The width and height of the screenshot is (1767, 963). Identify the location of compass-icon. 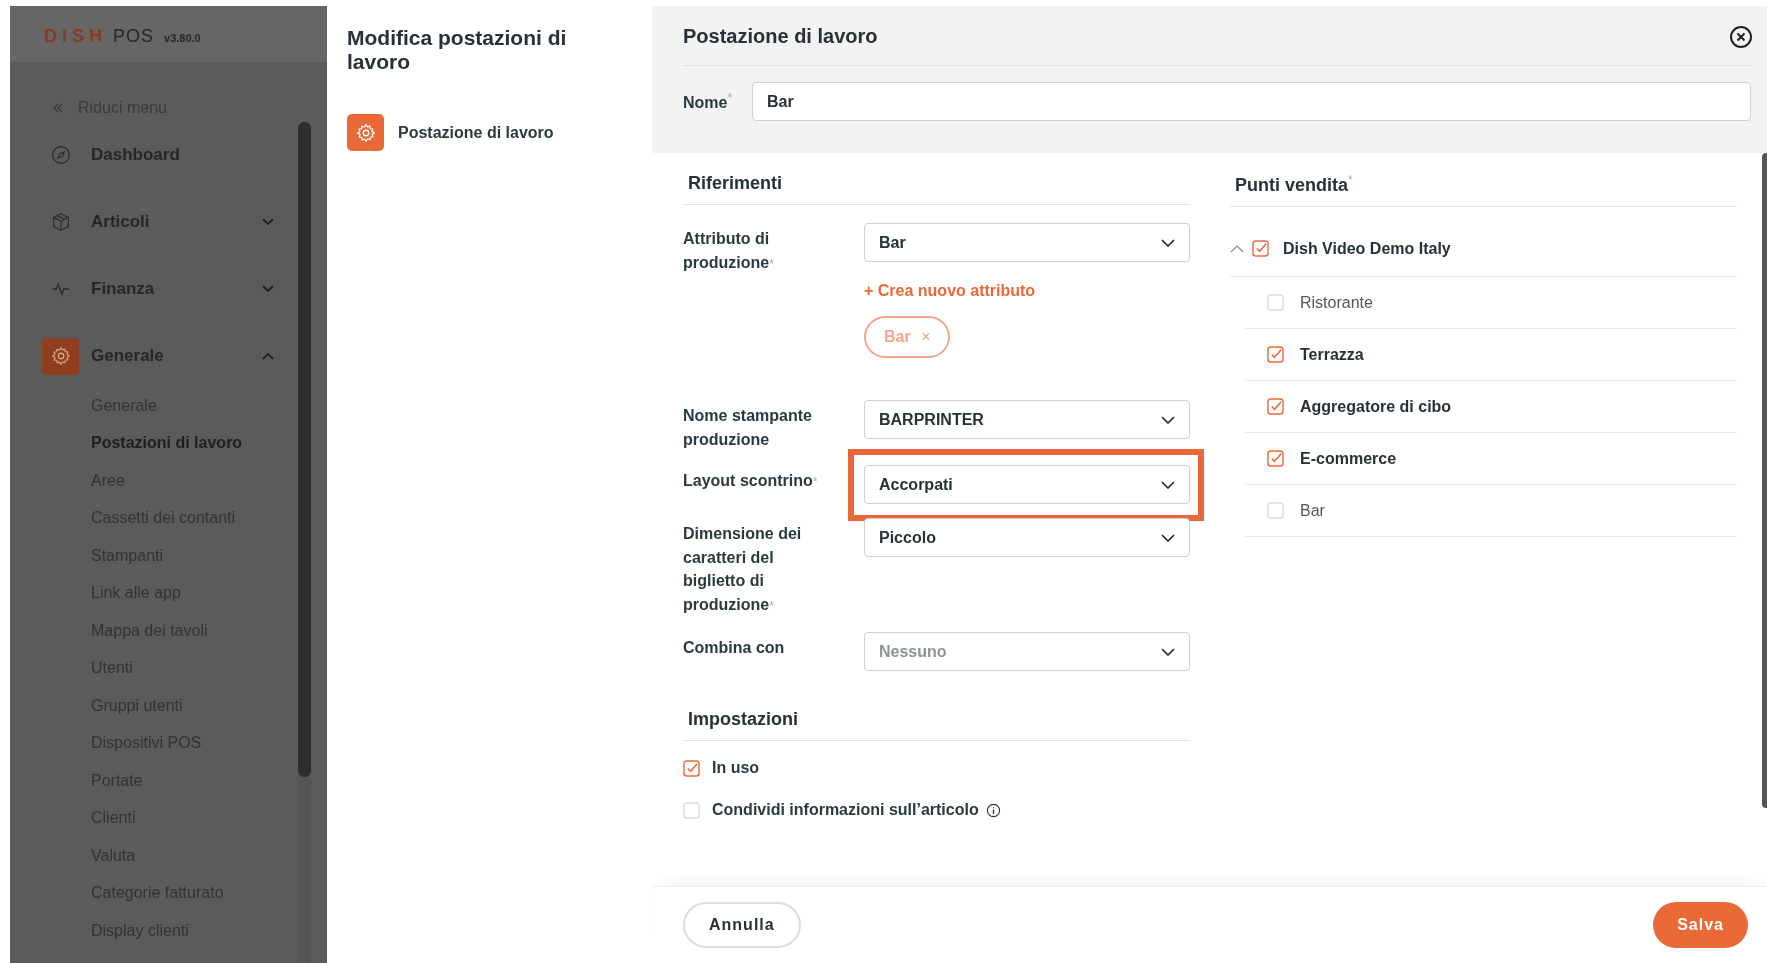
(60, 155).